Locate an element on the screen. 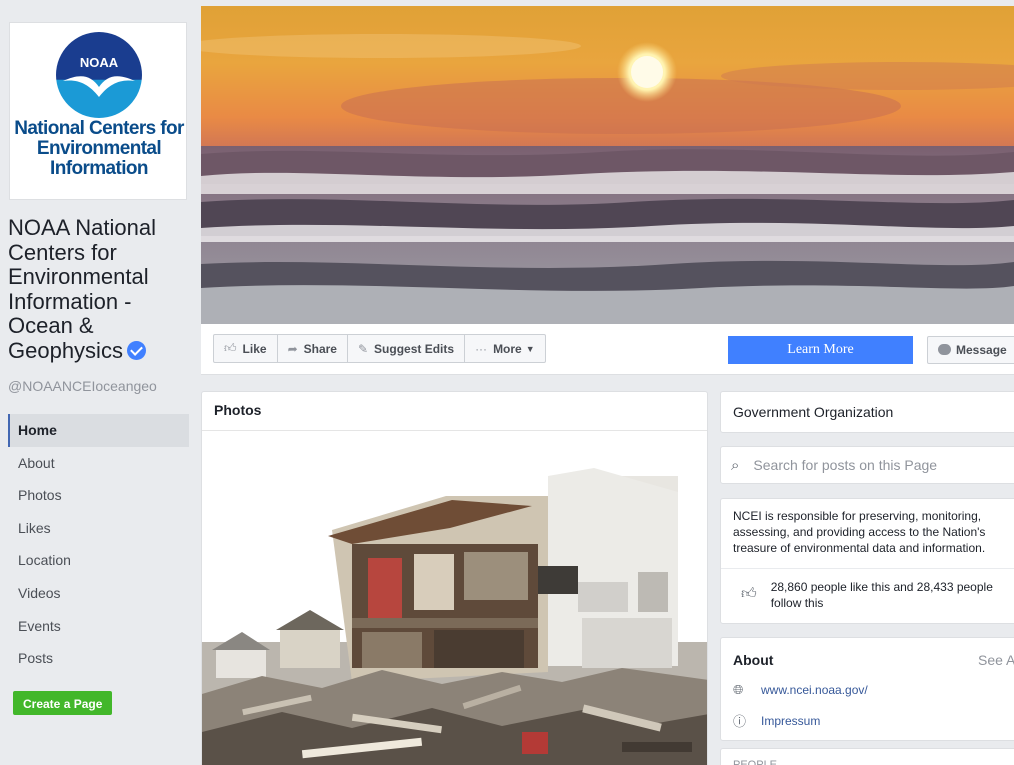 This screenshot has height=765, width=1014. nav-item-photos: Photos is located at coordinates (98, 495).